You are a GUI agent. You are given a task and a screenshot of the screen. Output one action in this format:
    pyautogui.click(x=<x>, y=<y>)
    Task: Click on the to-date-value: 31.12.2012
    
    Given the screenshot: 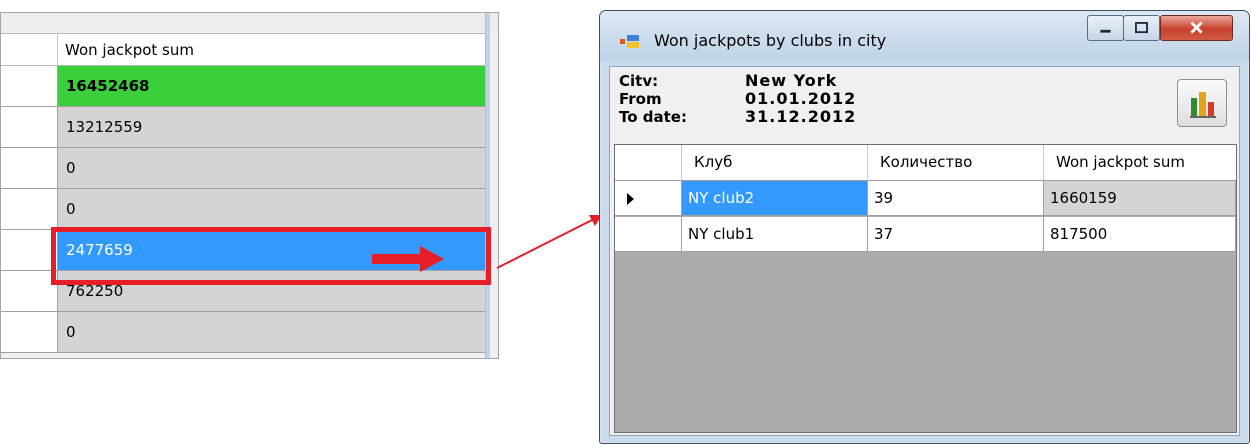 What is the action you would take?
    pyautogui.click(x=801, y=116)
    